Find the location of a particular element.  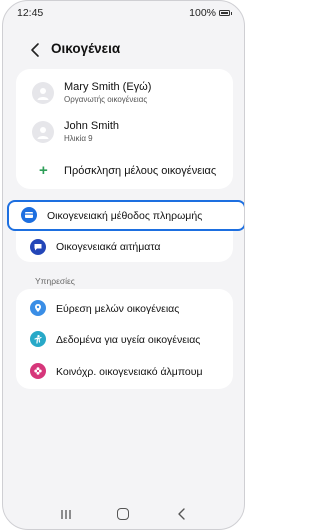

chat-bubble-icon is located at coordinates (38, 247).